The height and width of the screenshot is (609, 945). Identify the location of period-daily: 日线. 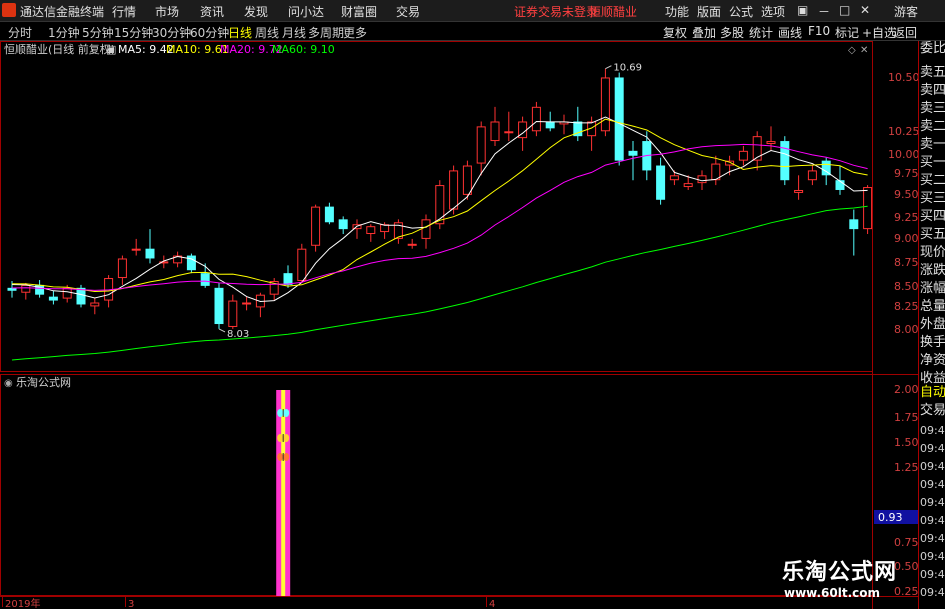
(240, 32).